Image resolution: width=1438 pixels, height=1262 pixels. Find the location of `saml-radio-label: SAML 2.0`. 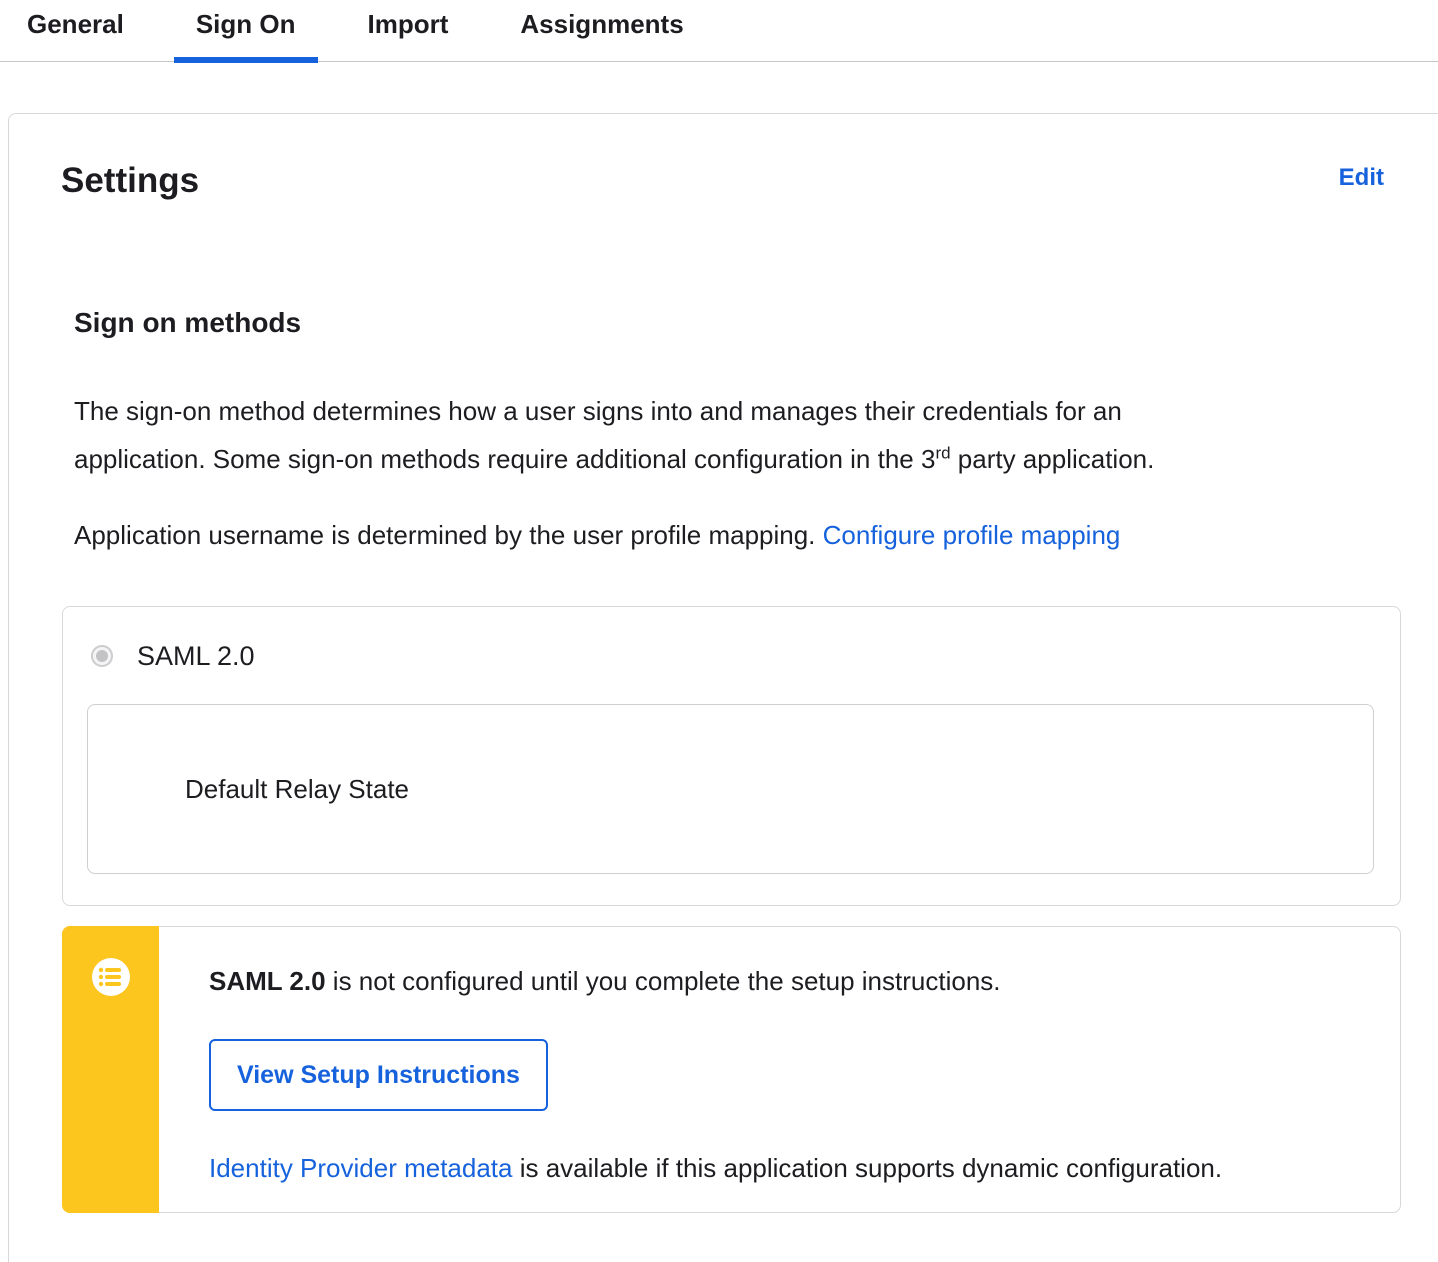

saml-radio-label: SAML 2.0 is located at coordinates (196, 656).